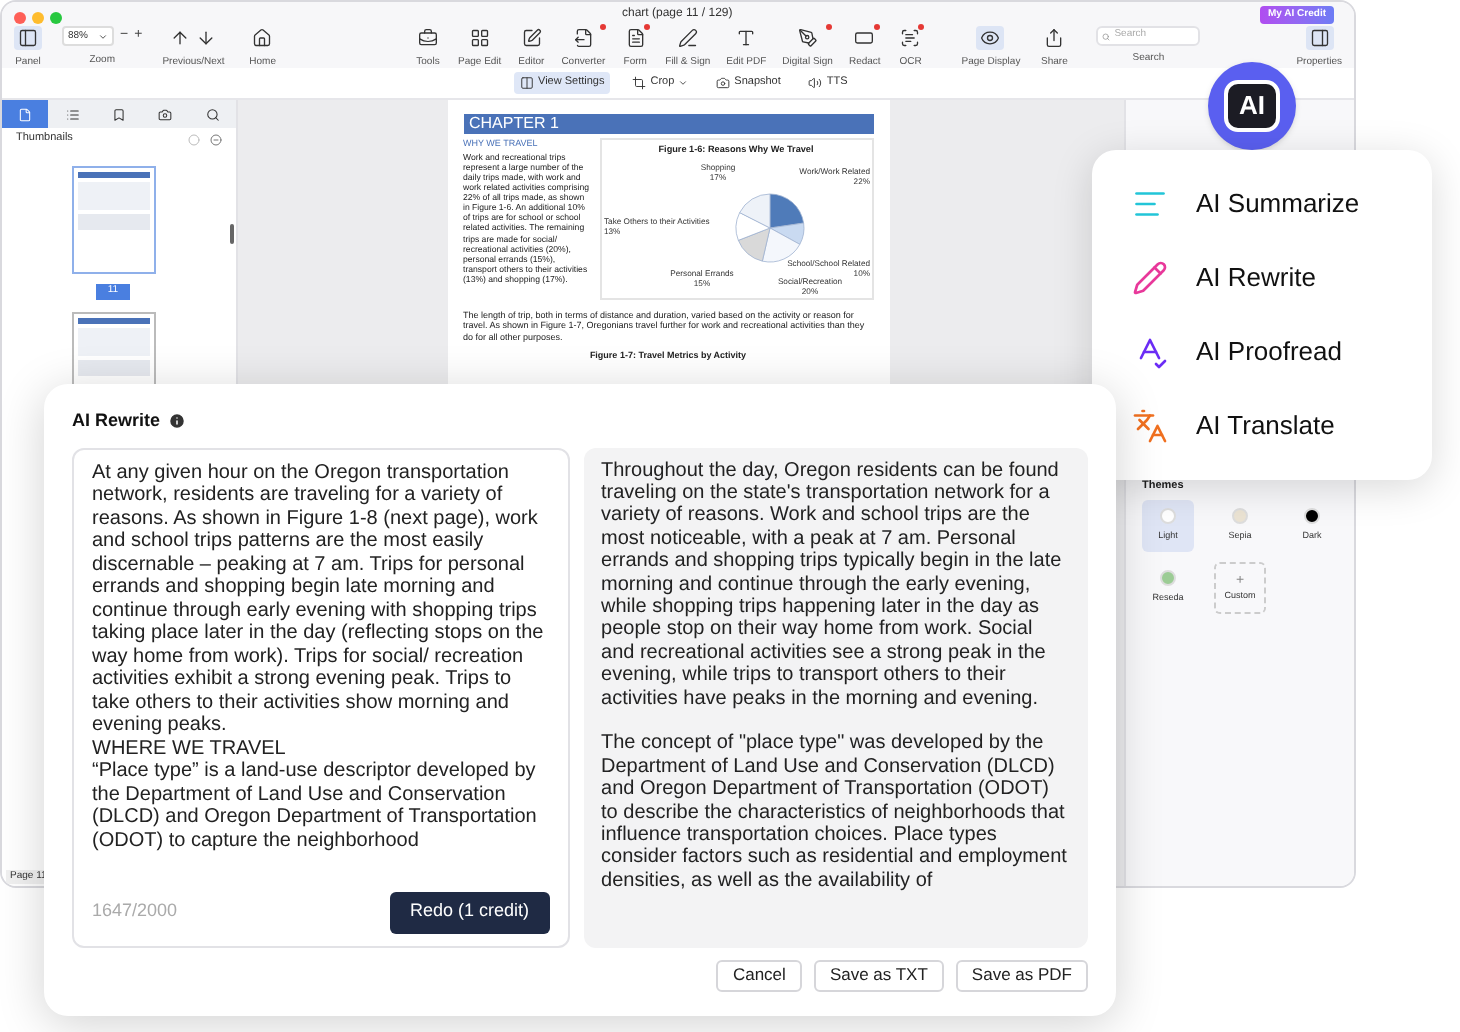  Describe the element at coordinates (639, 83) in the screenshot. I see `crop-icon` at that location.